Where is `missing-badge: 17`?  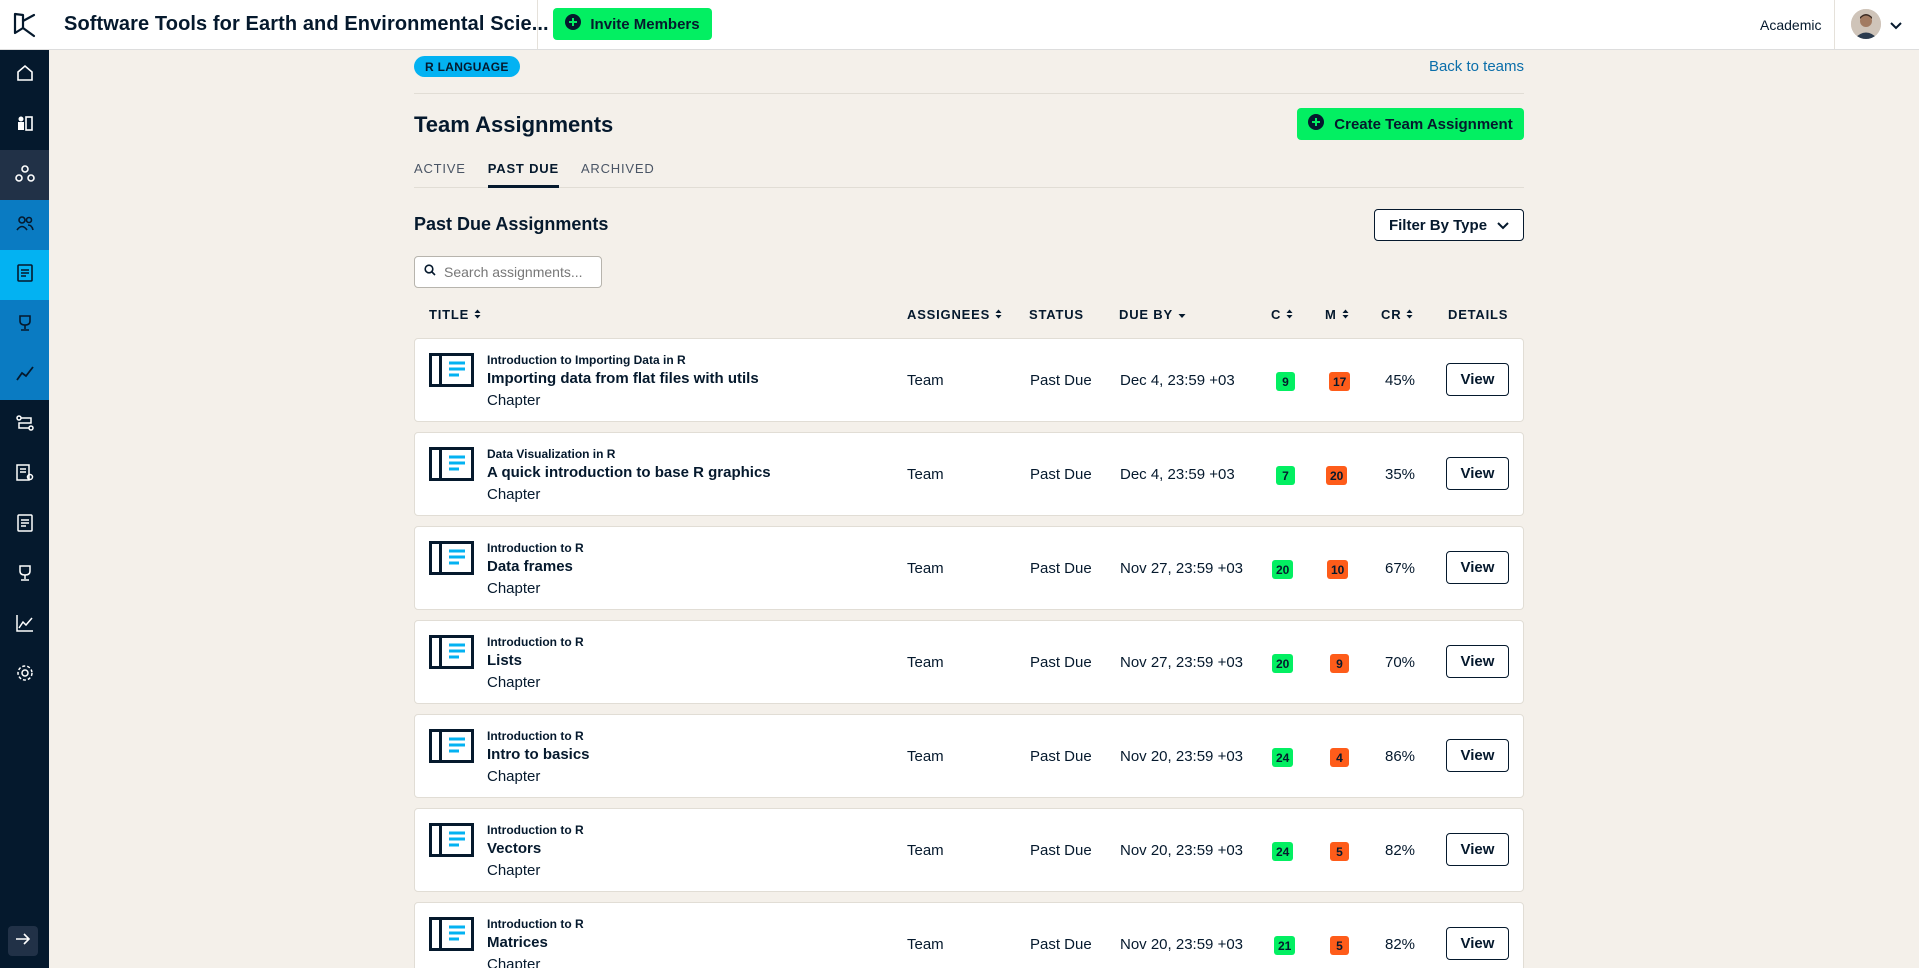
missing-badge: 17 is located at coordinates (1340, 381).